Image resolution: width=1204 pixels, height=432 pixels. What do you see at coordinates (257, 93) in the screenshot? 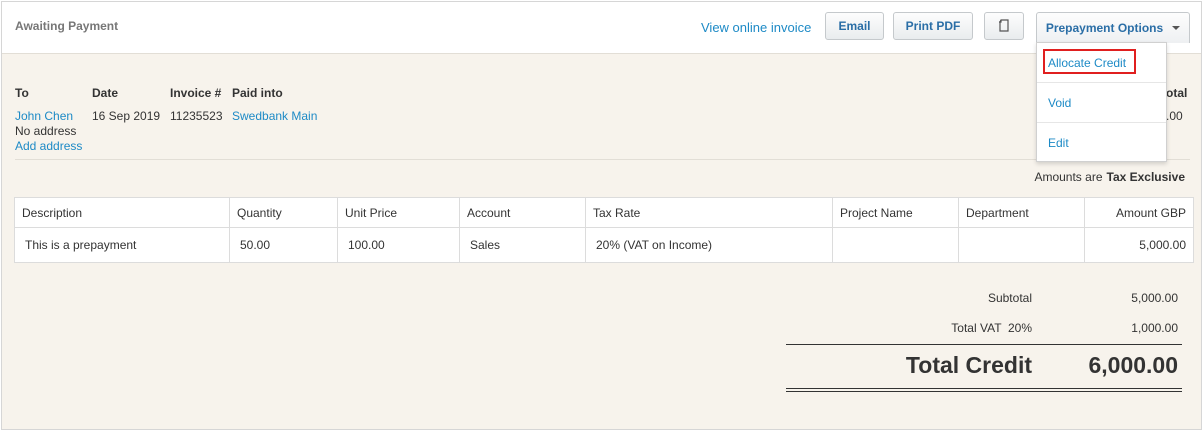
I see `paid-into-label: Paid into` at bounding box center [257, 93].